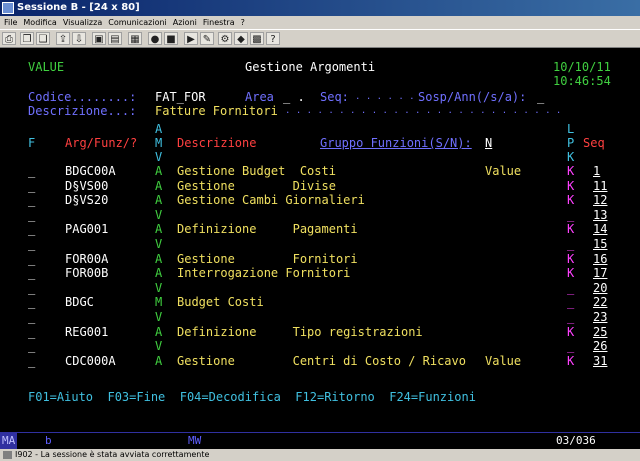 The image size is (640, 461). I want to click on row-descr: Interrogazione Fornitori, so click(264, 273).